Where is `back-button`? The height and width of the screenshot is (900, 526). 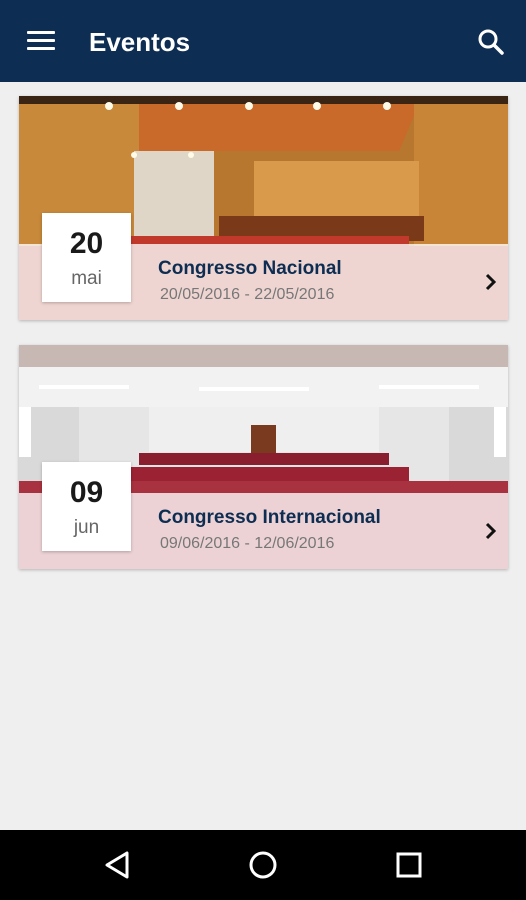
back-button is located at coordinates (117, 865).